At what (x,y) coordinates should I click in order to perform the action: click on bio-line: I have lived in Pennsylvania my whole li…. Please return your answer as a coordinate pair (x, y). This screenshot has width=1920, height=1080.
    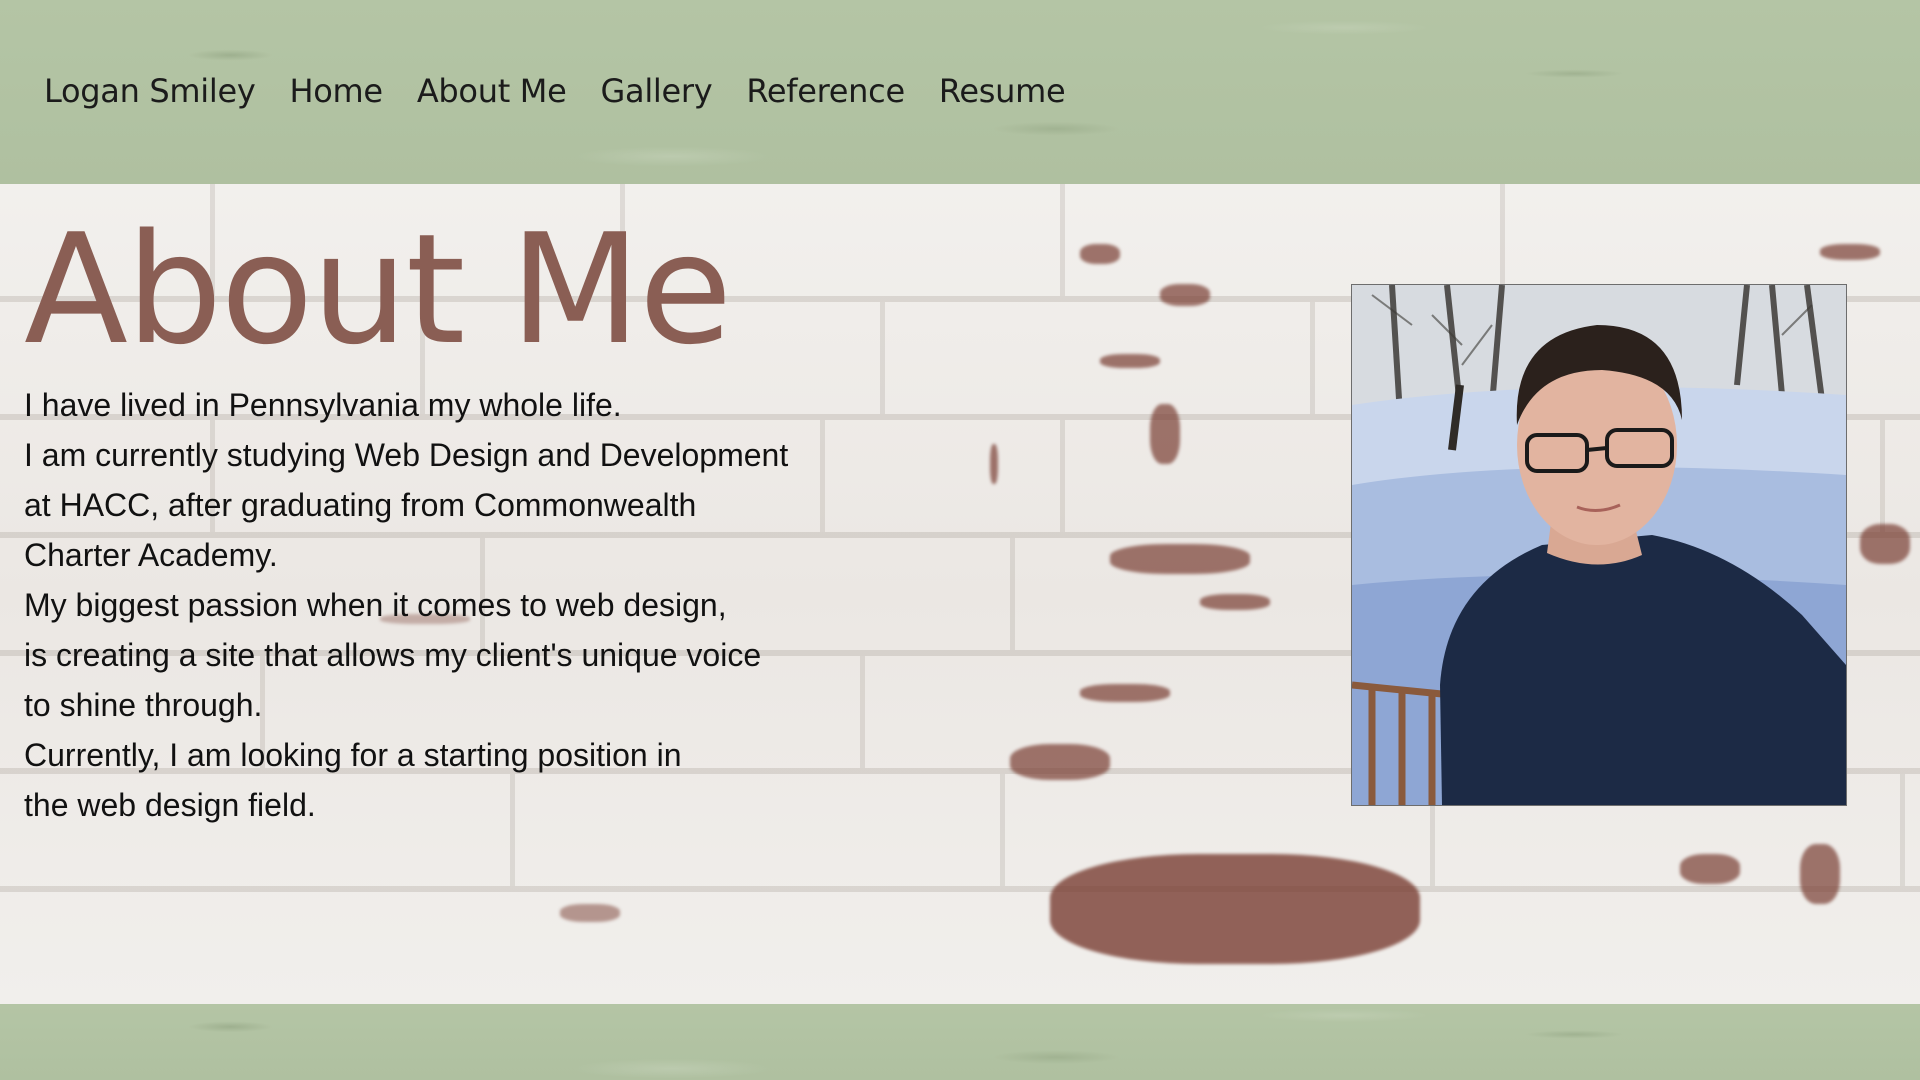
    Looking at the image, I should click on (323, 405).